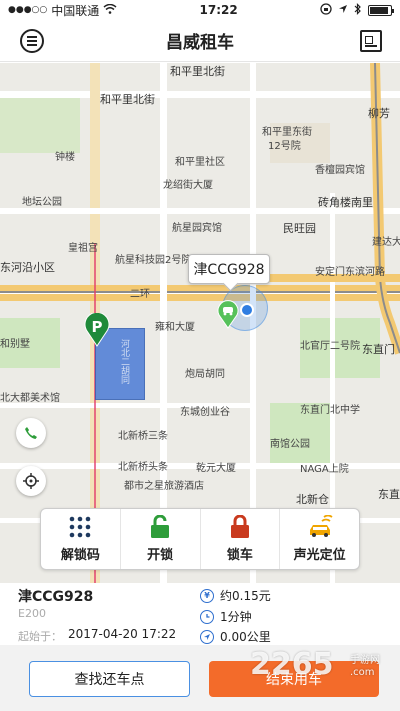 Image resolution: width=400 pixels, height=711 pixels. What do you see at coordinates (245, 637) in the screenshot?
I see `distance-value: 0.00公里` at bounding box center [245, 637].